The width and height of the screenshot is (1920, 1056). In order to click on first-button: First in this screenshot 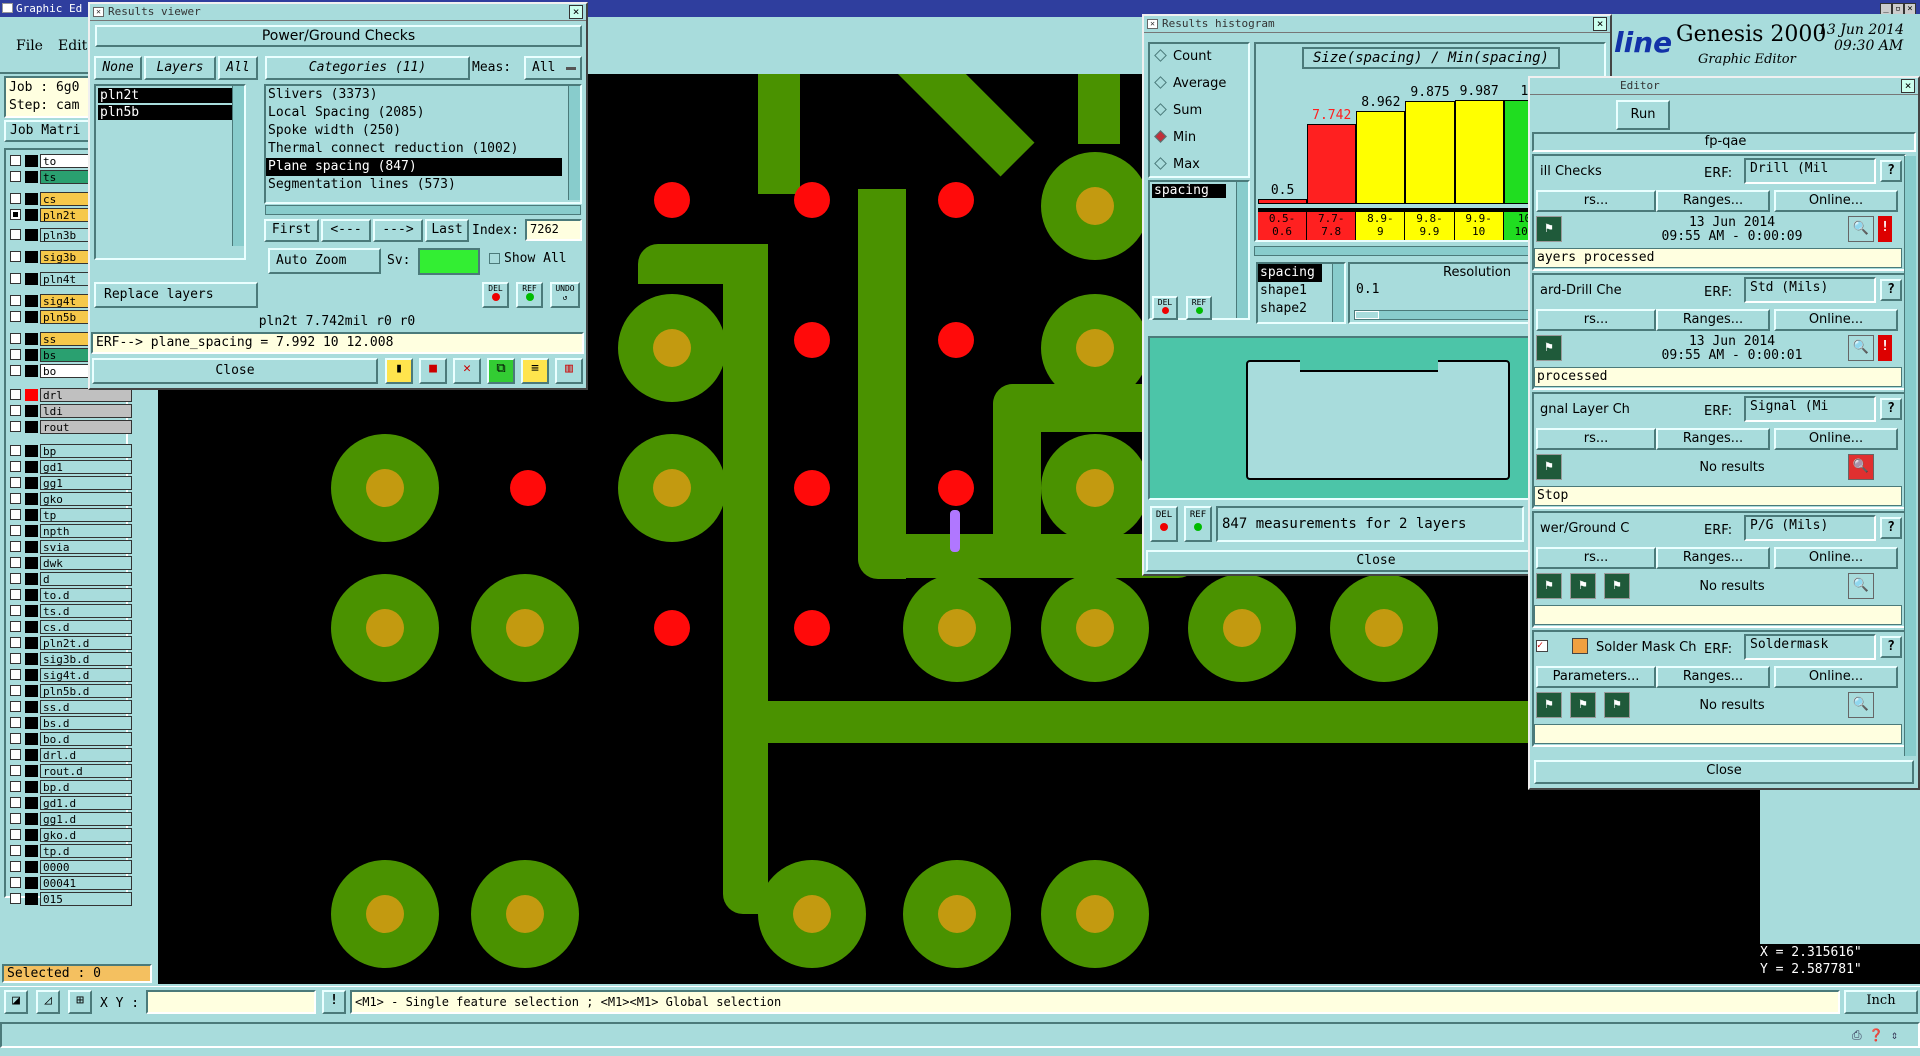, I will do `click(291, 230)`.